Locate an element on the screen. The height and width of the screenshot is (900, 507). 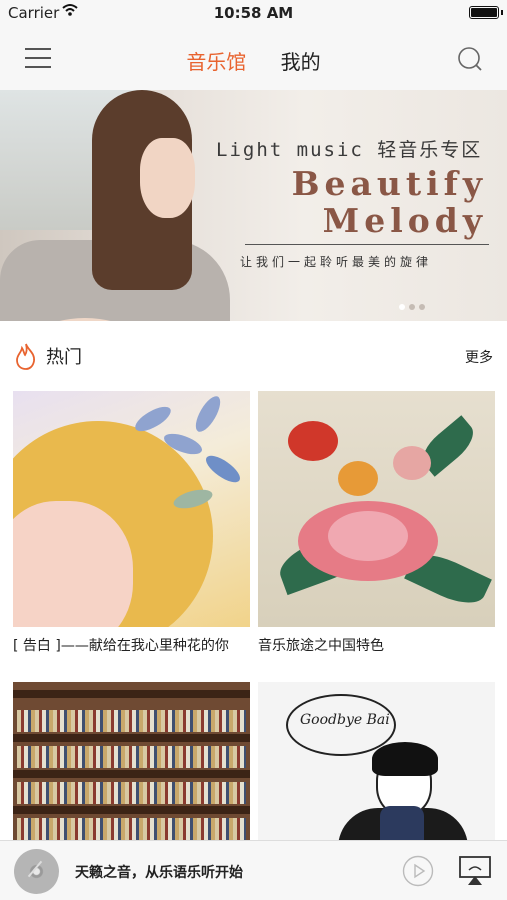
carousel-page-indicator is located at coordinates (410, 304).